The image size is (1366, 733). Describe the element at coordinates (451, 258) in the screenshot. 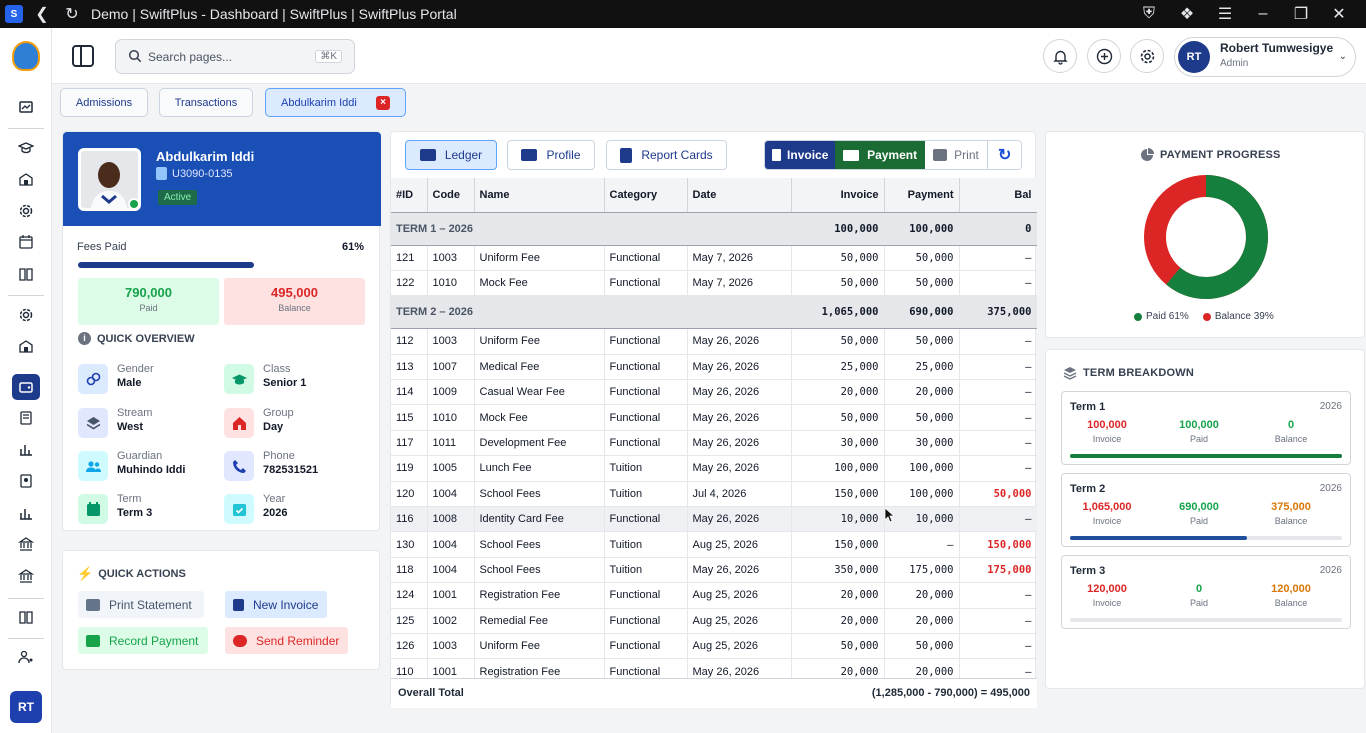

I see `table-cell: 1003` at that location.